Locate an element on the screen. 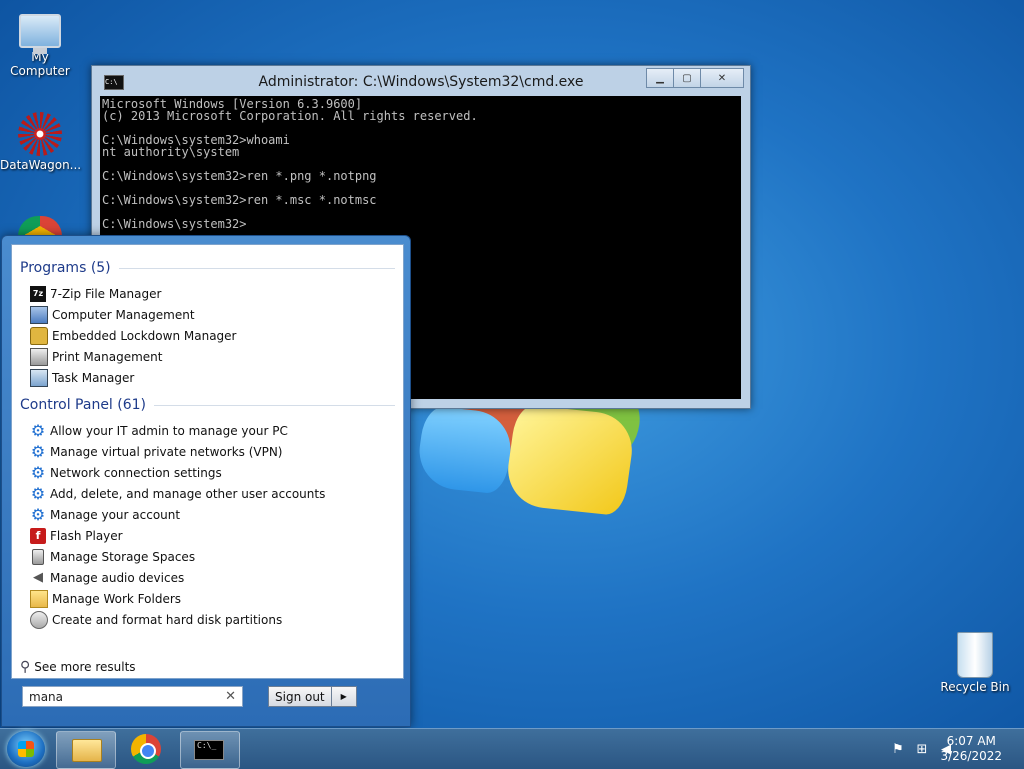  item-label: Network connection settings is located at coordinates (136, 472).